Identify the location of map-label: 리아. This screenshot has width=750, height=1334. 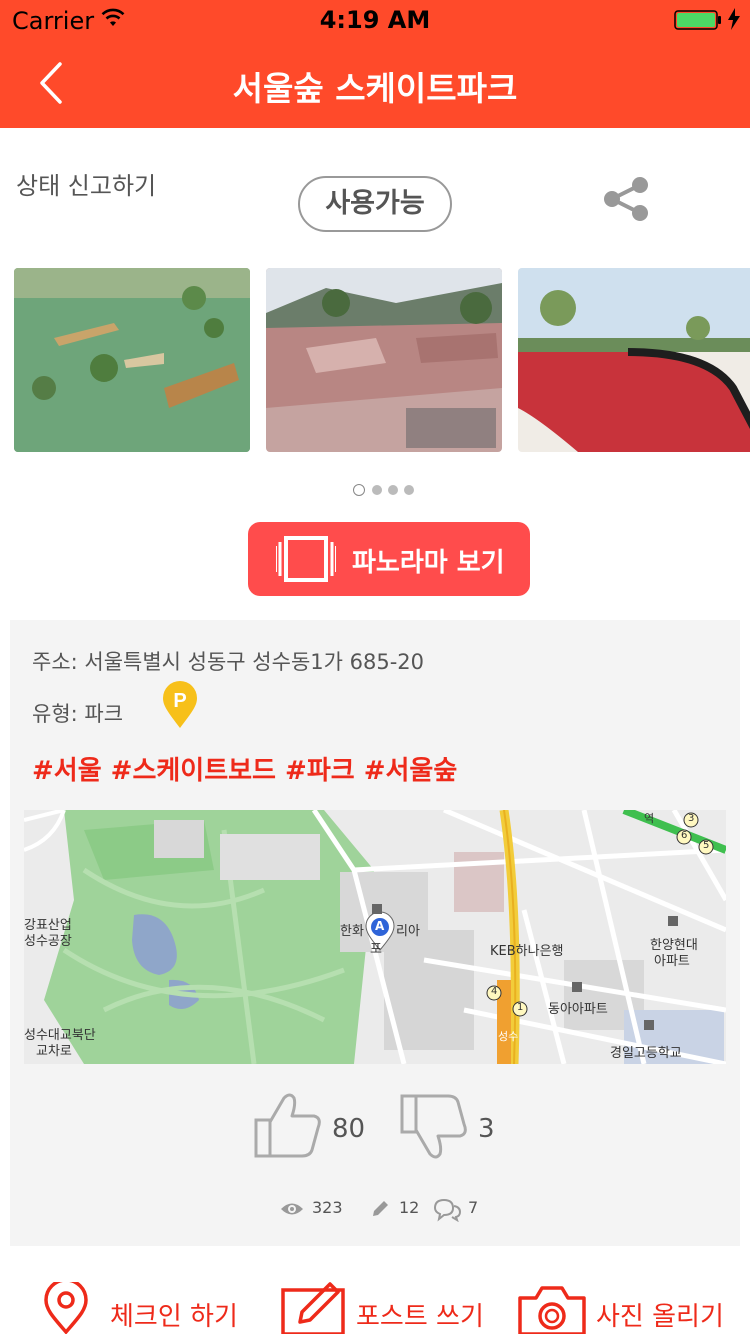
(408, 931).